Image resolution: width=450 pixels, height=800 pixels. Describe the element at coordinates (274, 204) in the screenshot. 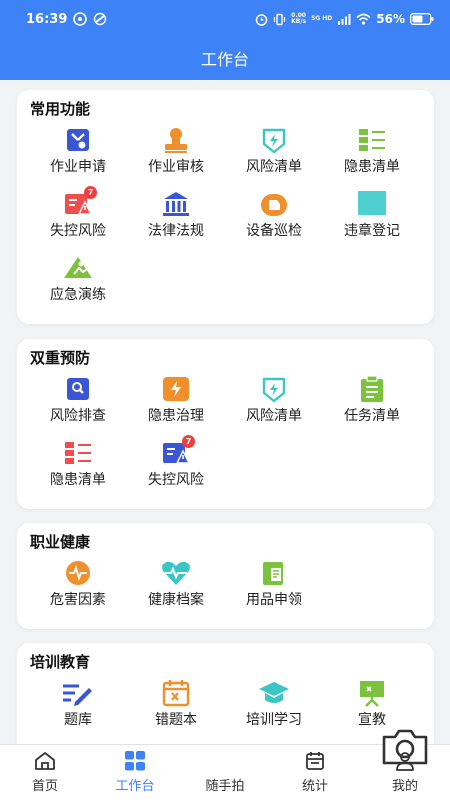

I see `inspection-icon` at that location.